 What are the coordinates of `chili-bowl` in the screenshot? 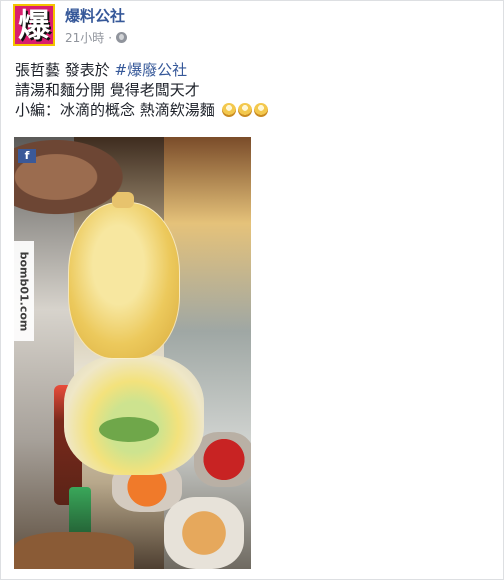 It's located at (222, 459).